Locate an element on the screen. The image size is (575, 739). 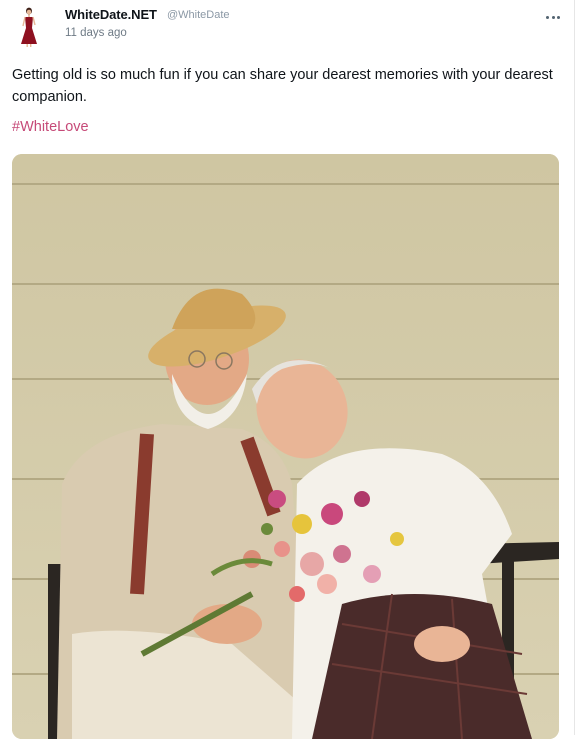
woman-red-dress-icon is located at coordinates (29, 27).